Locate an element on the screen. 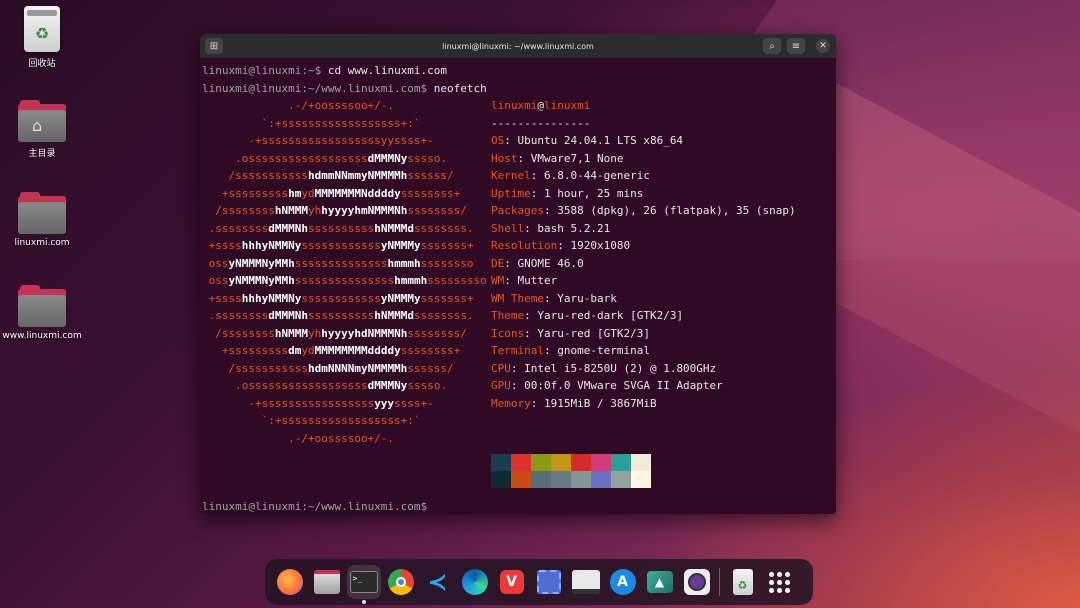 Image resolution: width=1080 pixels, height=608 pixels. logo-line: /sssssssshNMMMyhhyyyyhdNMMMNhssssssss/ is located at coordinates (334, 333).